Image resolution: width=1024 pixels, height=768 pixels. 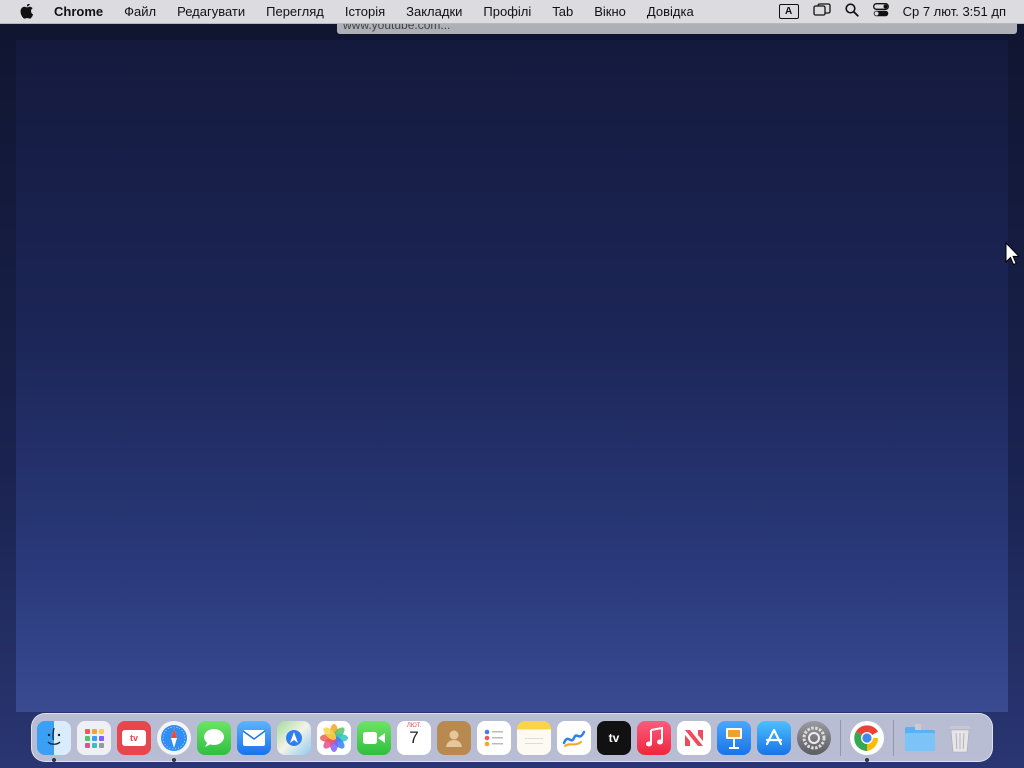 I want to click on tv-label: tv, so click(x=134, y=737).